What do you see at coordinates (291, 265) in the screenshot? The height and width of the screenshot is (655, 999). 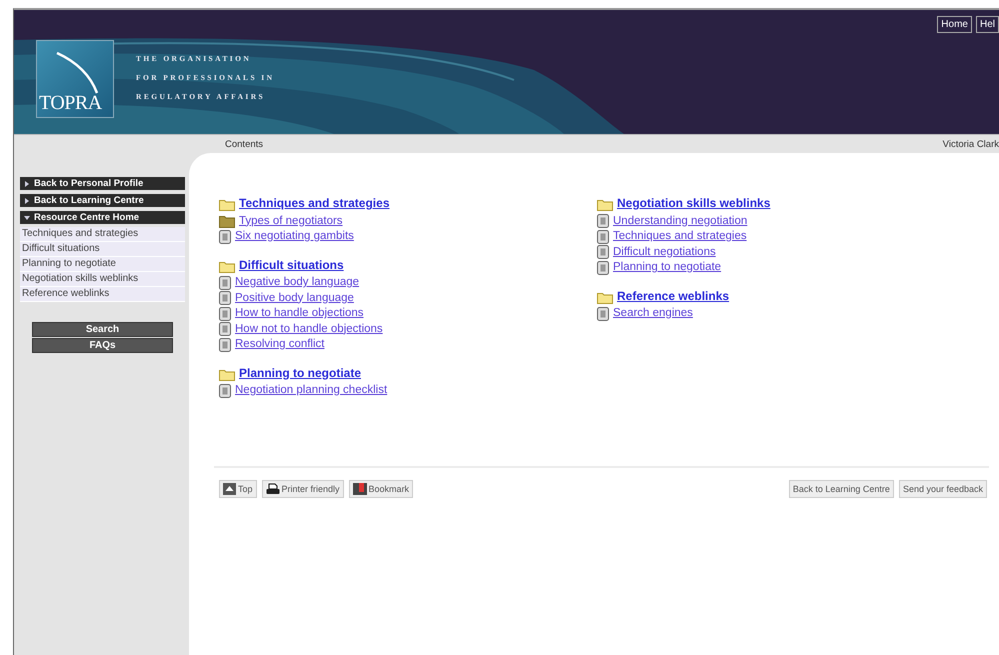 I see `section-link: Difficult situations` at bounding box center [291, 265].